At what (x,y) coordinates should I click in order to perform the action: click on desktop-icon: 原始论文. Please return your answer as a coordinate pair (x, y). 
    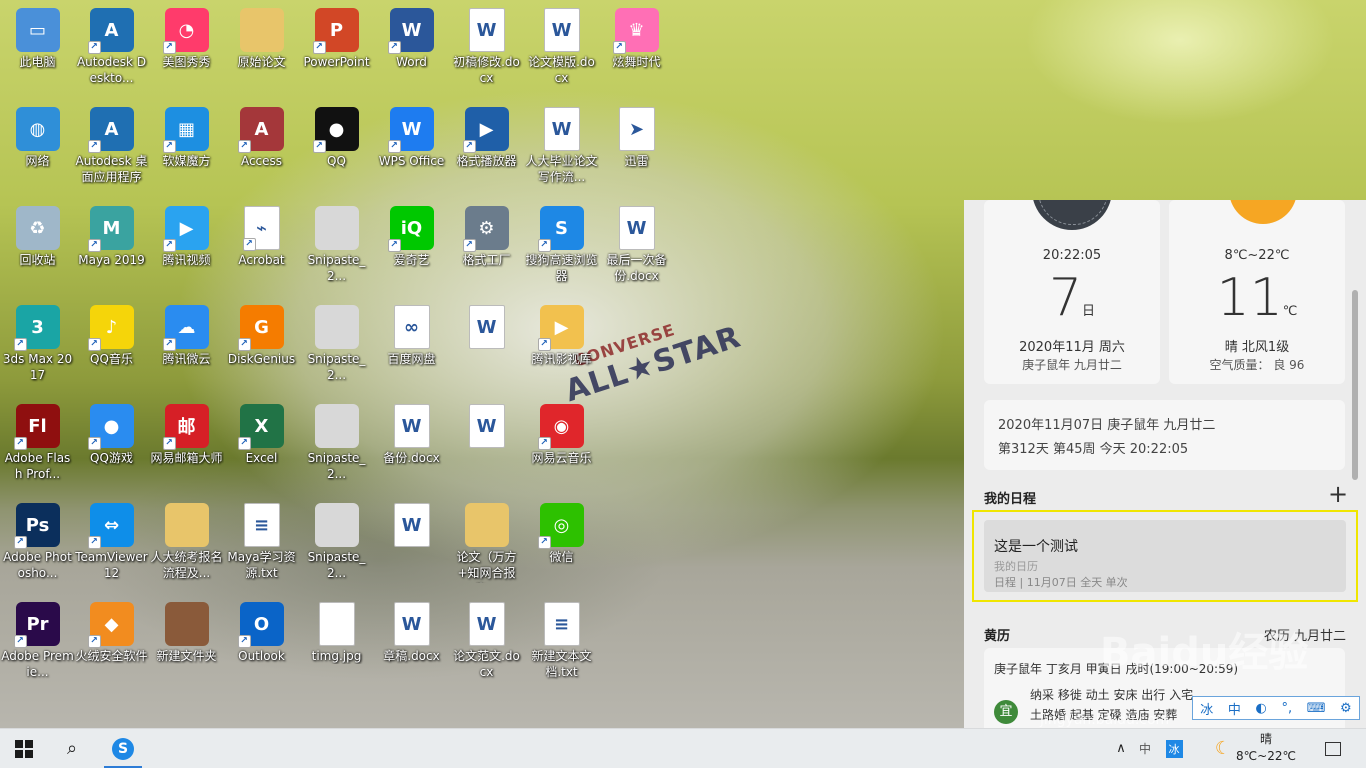
    Looking at the image, I should click on (261, 49).